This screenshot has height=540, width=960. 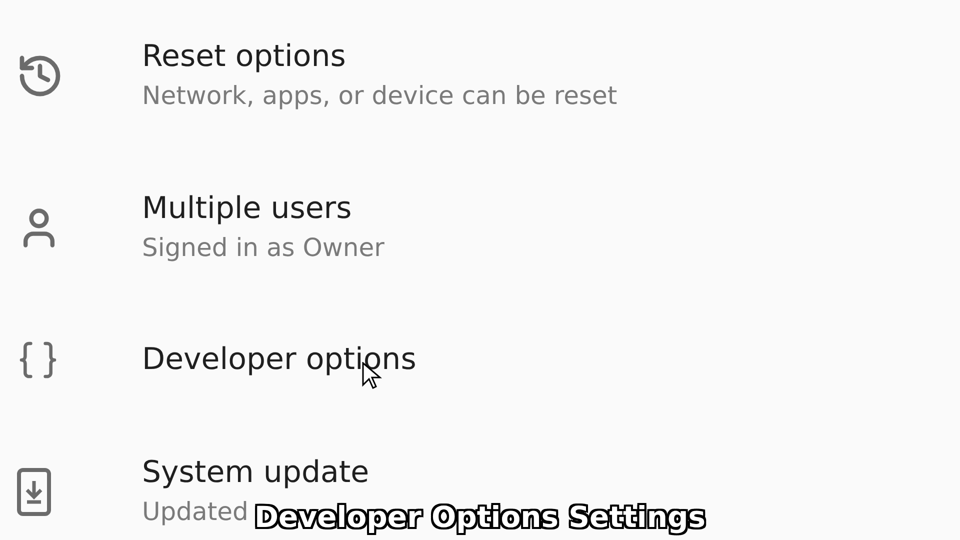 I want to click on phone-download-icon, so click(x=34, y=492).